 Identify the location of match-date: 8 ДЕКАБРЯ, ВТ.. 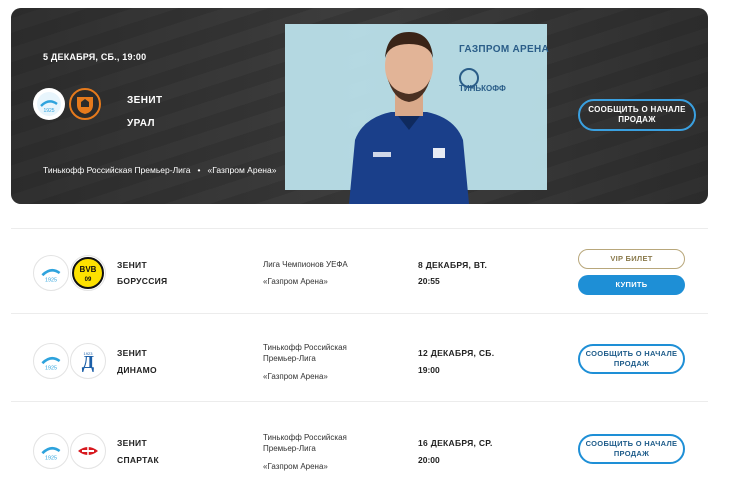
(453, 265).